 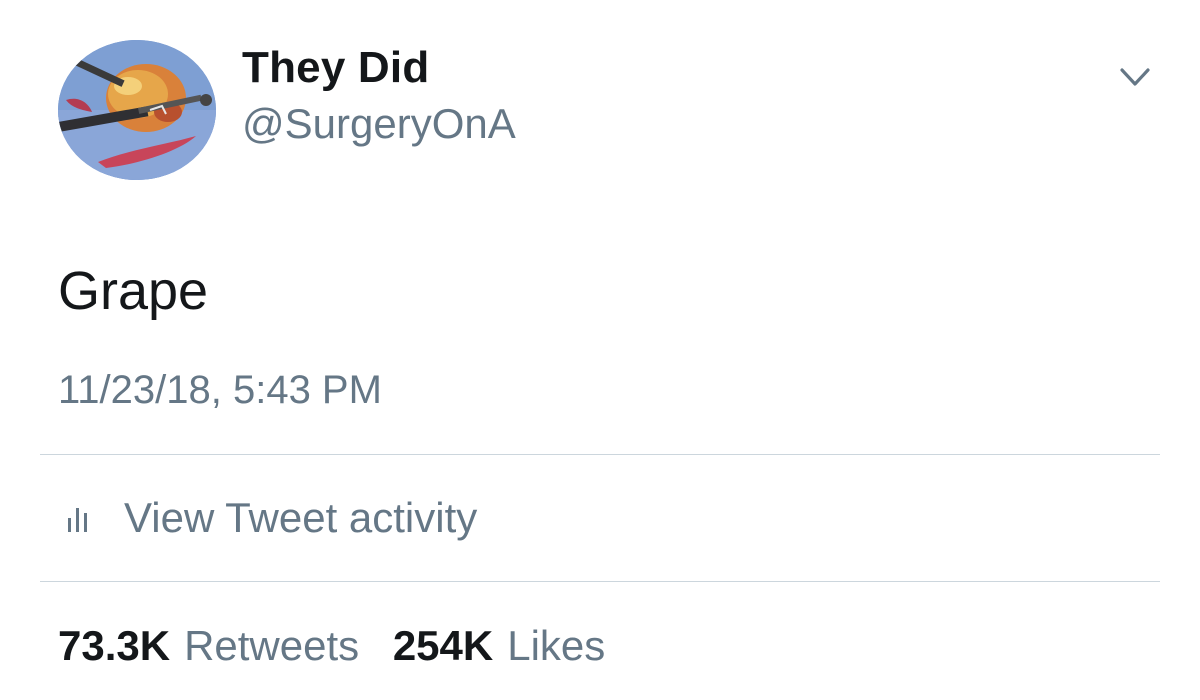 What do you see at coordinates (78, 518) in the screenshot?
I see `bar-chart-icon` at bounding box center [78, 518].